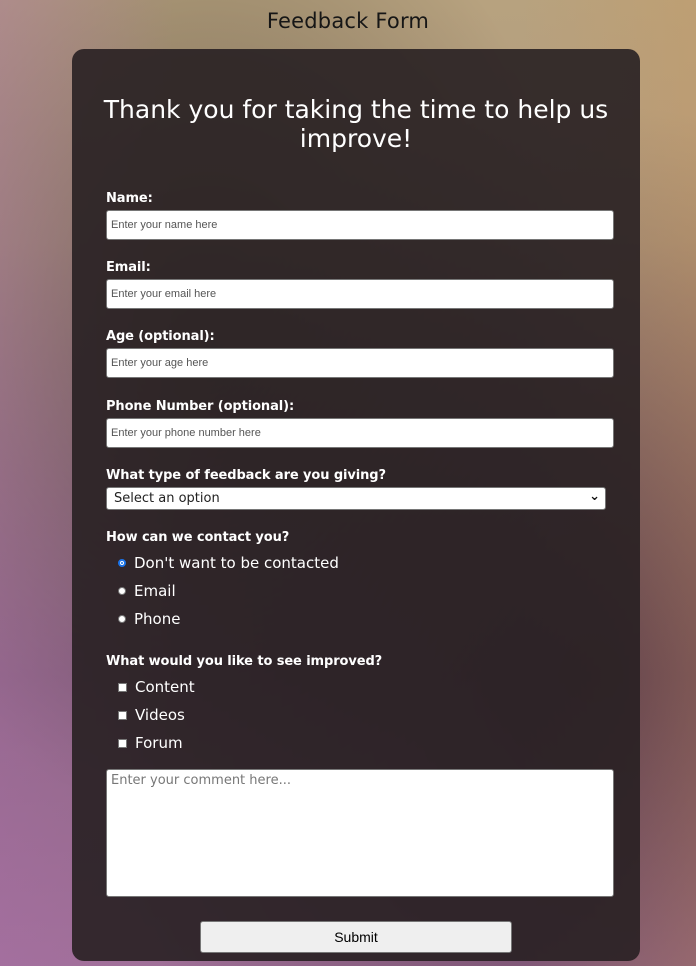  I want to click on improve-option-videos: Videos, so click(151, 715).